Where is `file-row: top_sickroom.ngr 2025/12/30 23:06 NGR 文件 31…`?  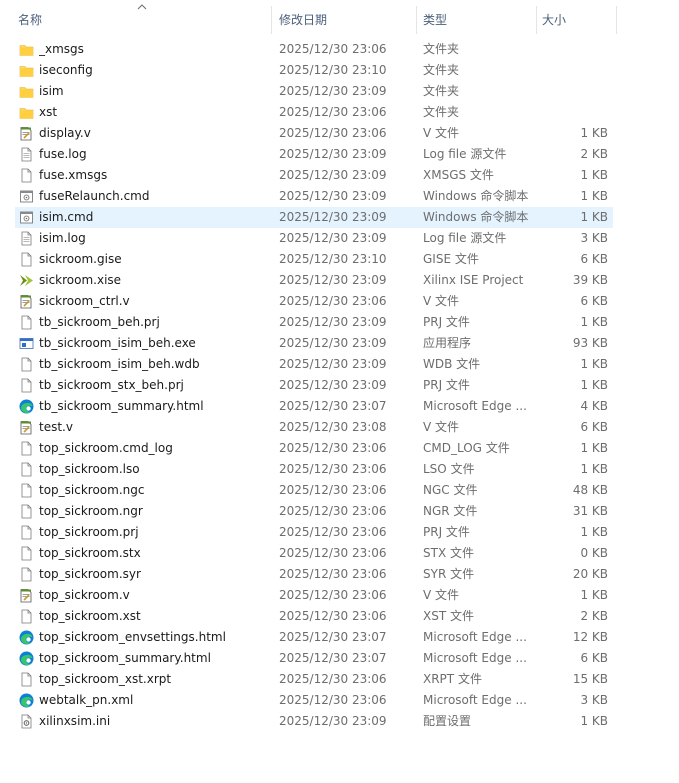 file-row: top_sickroom.ngr 2025/12/30 23:06 NGR 文件 31… is located at coordinates (339, 511).